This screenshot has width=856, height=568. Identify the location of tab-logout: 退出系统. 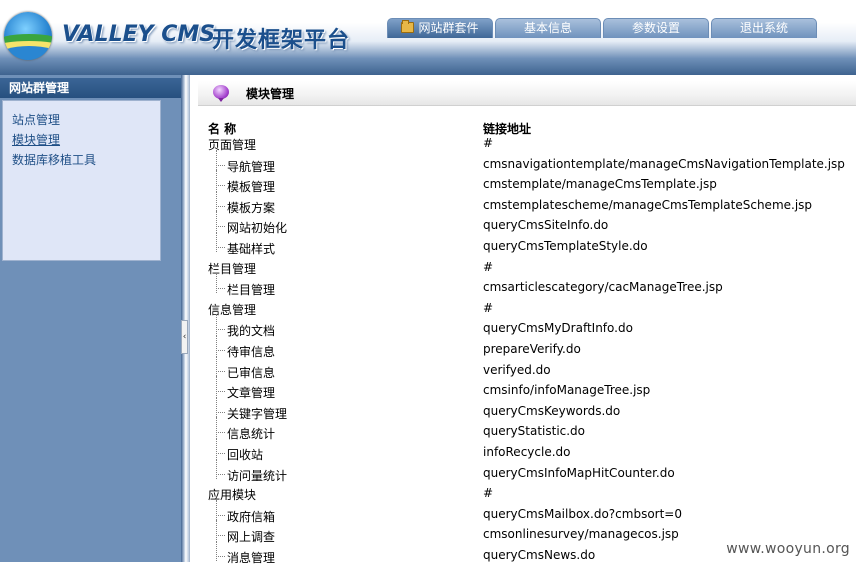
(764, 28).